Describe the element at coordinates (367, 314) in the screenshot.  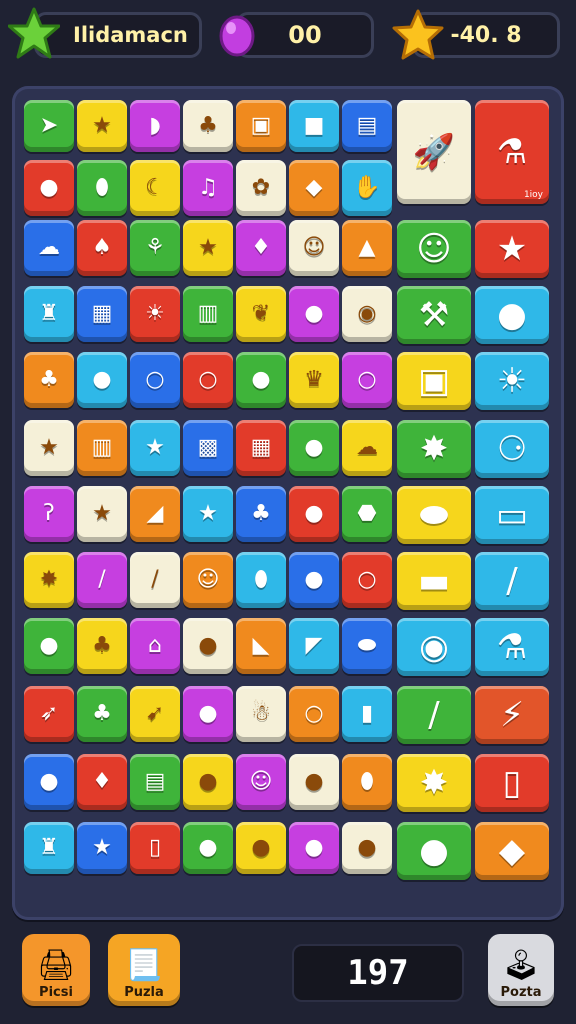
I see `game-tile: ◉` at that location.